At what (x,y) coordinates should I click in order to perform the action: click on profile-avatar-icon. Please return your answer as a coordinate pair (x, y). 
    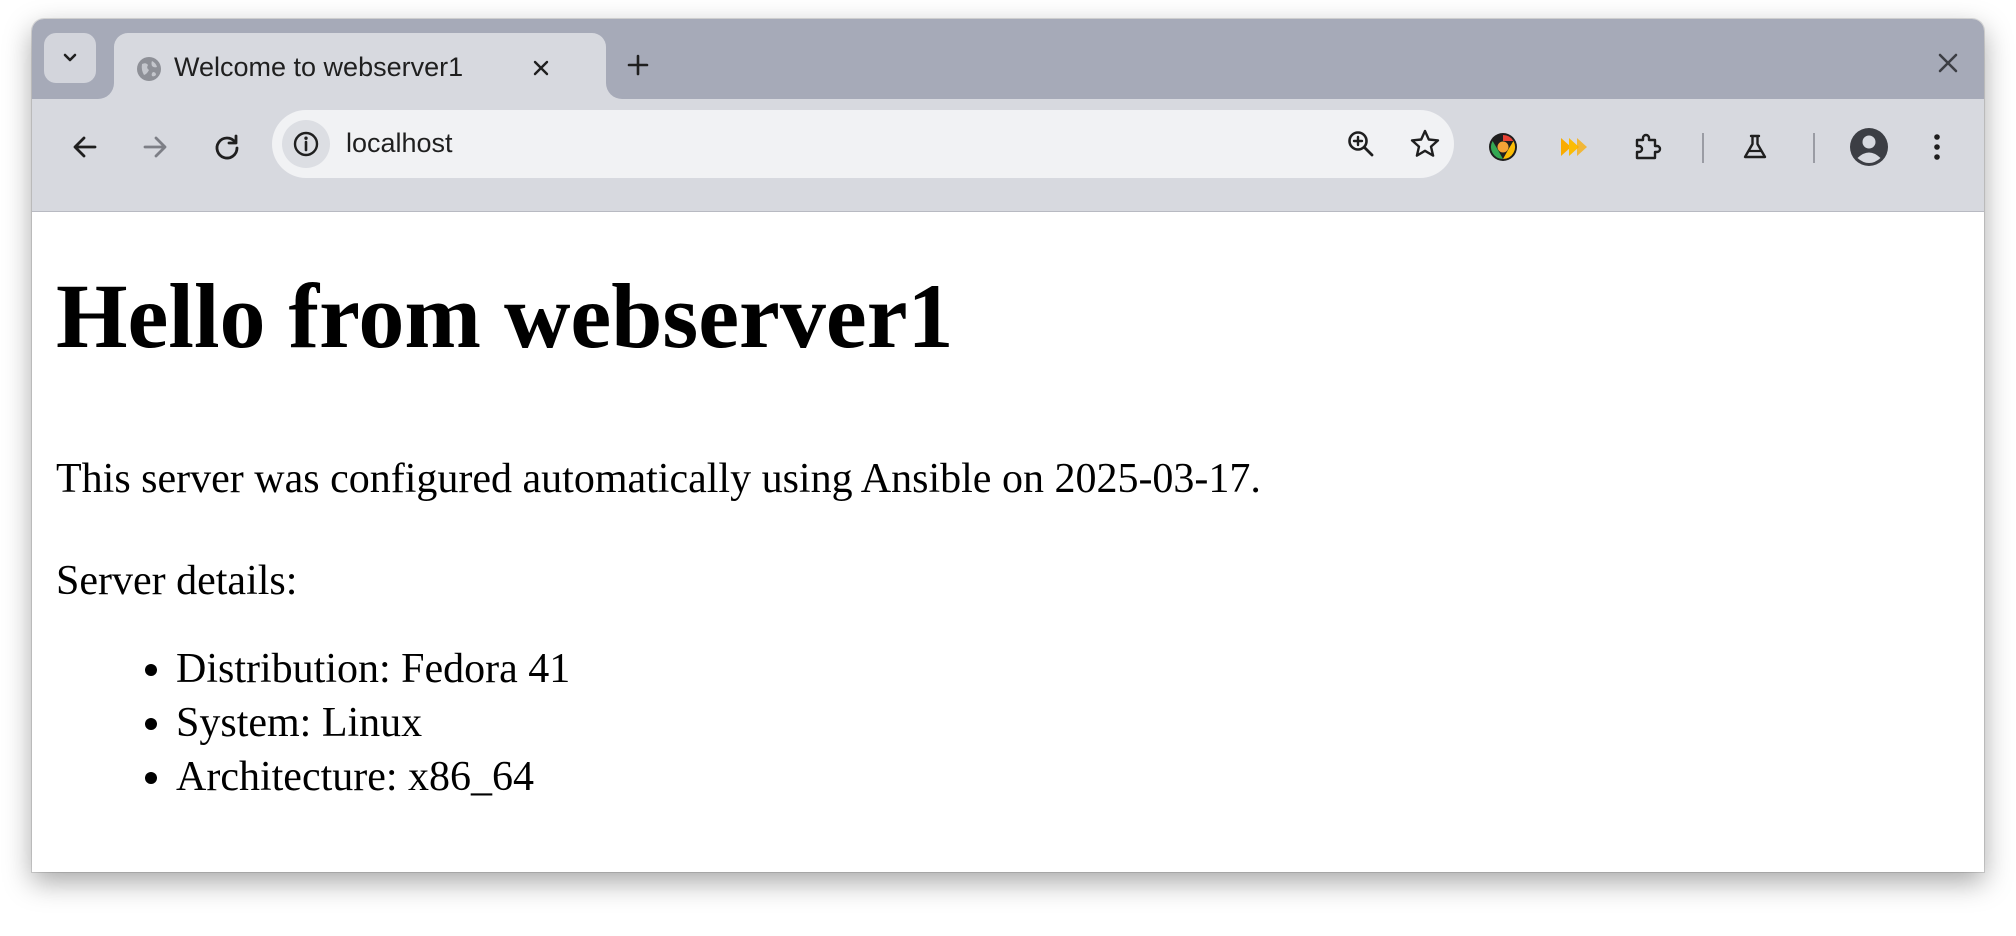
    Looking at the image, I should click on (1869, 147).